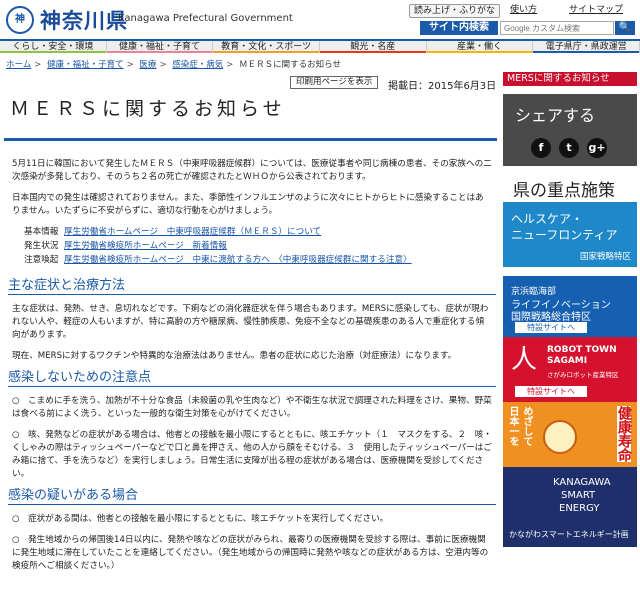 The image size is (640, 589). Describe the element at coordinates (18, 65) in the screenshot. I see `breadcrumb-home: ホーム` at that location.